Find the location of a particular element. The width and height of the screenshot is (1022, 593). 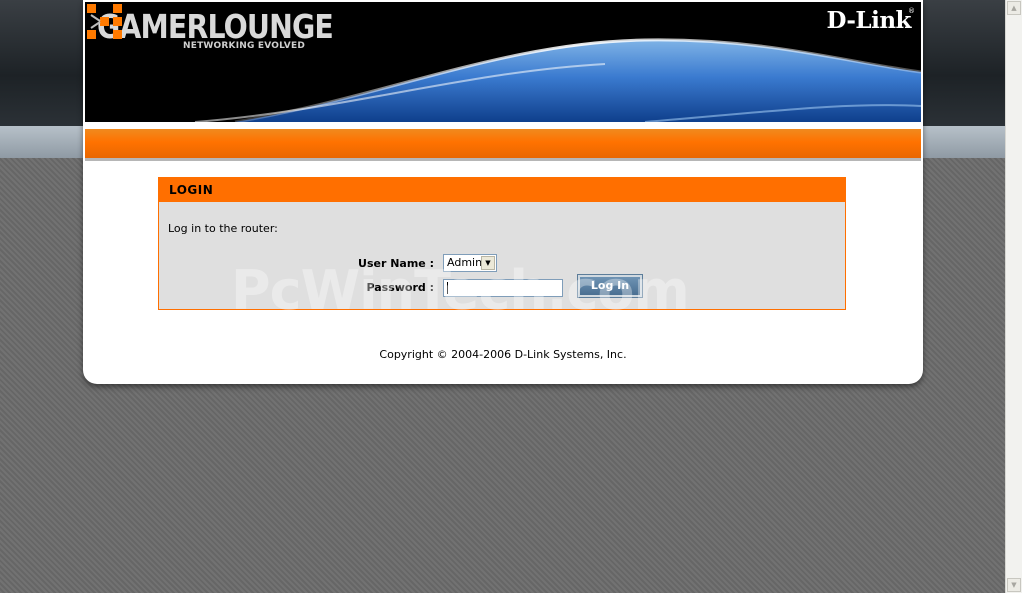

scroll-up-arrow-icon: ▲ is located at coordinates (1014, 8).